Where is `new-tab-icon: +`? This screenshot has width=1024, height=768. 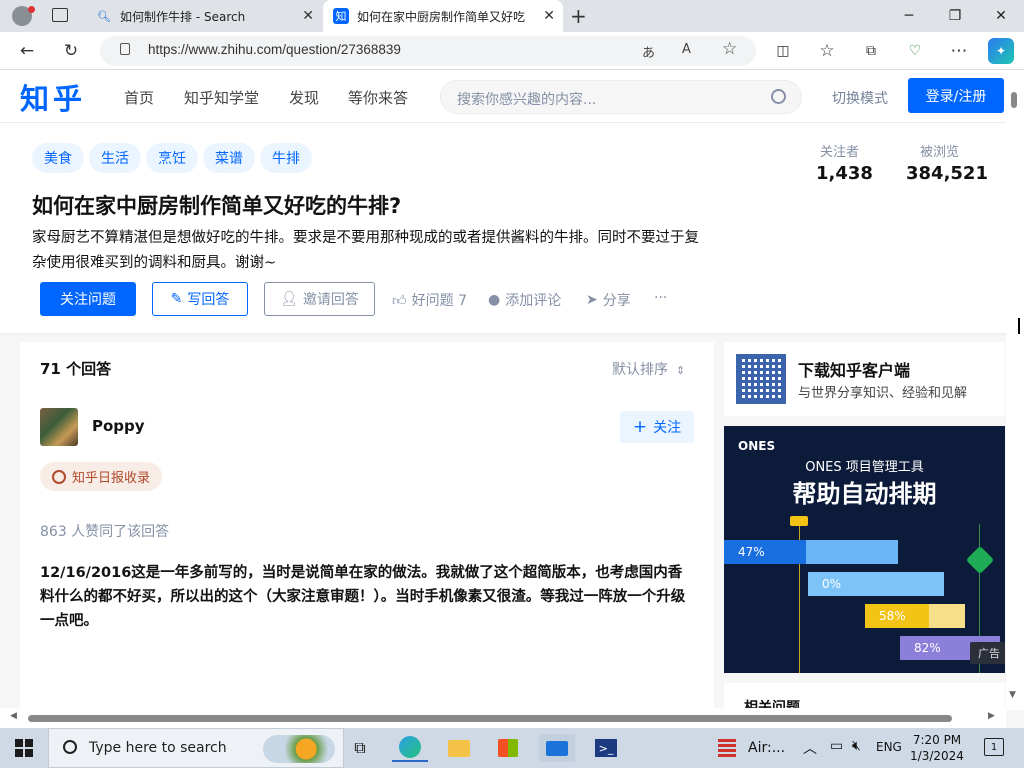 new-tab-icon: + is located at coordinates (578, 16).